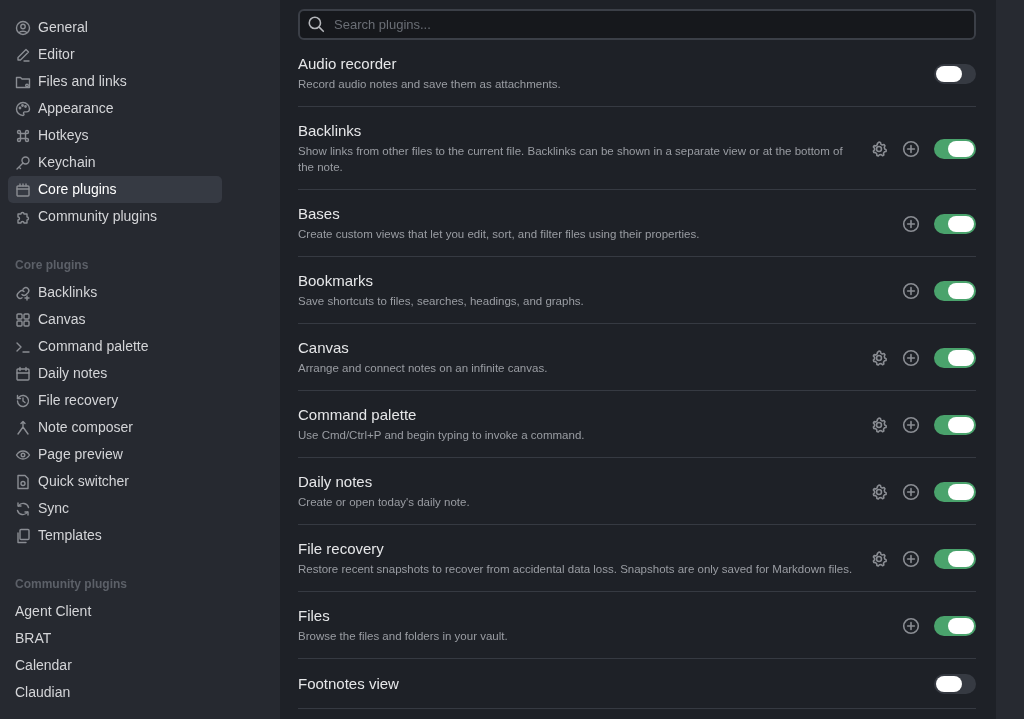 This screenshot has width=1024, height=719. I want to click on history-icon, so click(23, 400).